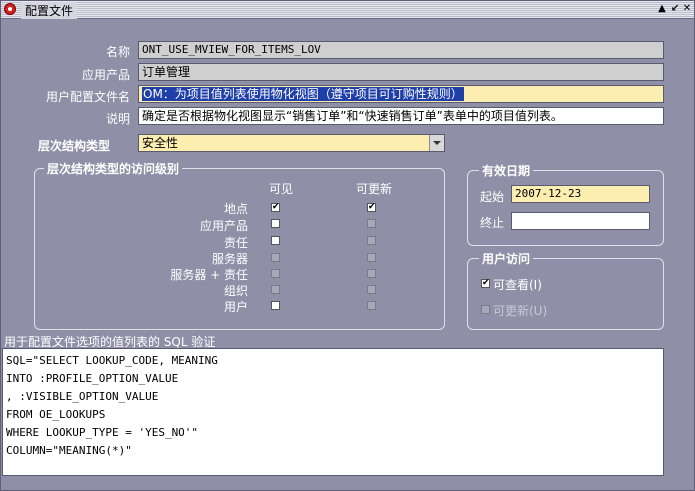  Describe the element at coordinates (117, 119) in the screenshot. I see `description-label: 说明` at that location.